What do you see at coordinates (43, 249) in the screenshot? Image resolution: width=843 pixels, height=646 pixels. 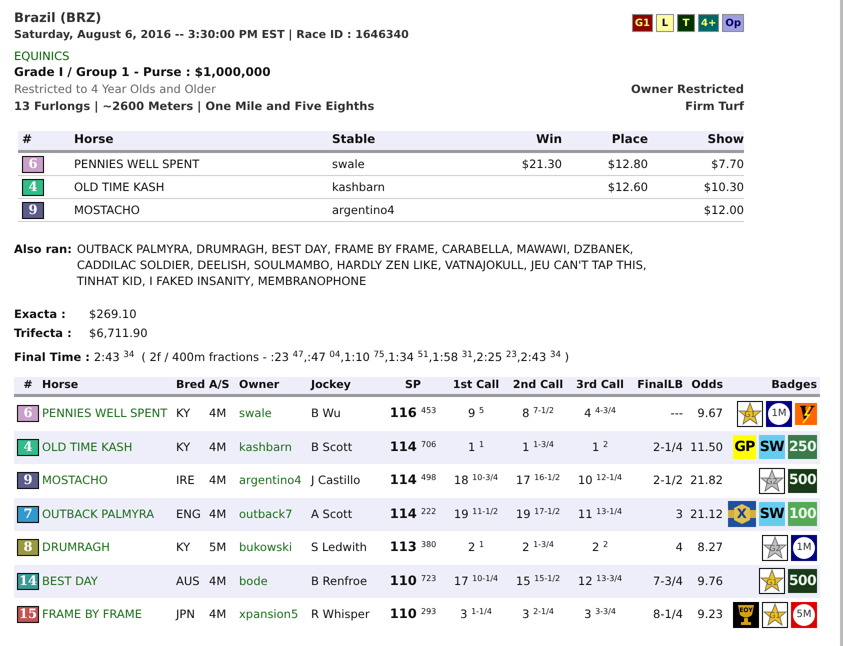 I see `also-ran-label: Also ran:` at bounding box center [43, 249].